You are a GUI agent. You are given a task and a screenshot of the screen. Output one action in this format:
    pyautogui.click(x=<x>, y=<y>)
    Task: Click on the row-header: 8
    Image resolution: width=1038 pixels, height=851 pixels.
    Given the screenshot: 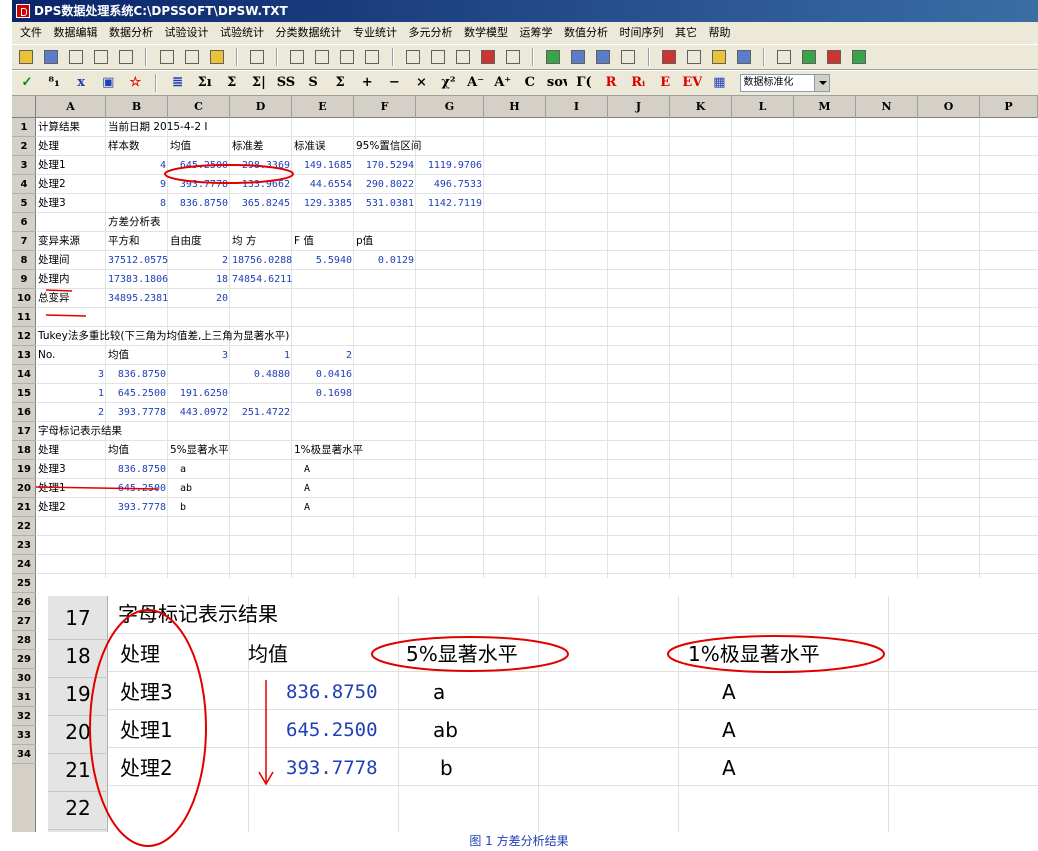 What is the action you would take?
    pyautogui.click(x=24, y=260)
    